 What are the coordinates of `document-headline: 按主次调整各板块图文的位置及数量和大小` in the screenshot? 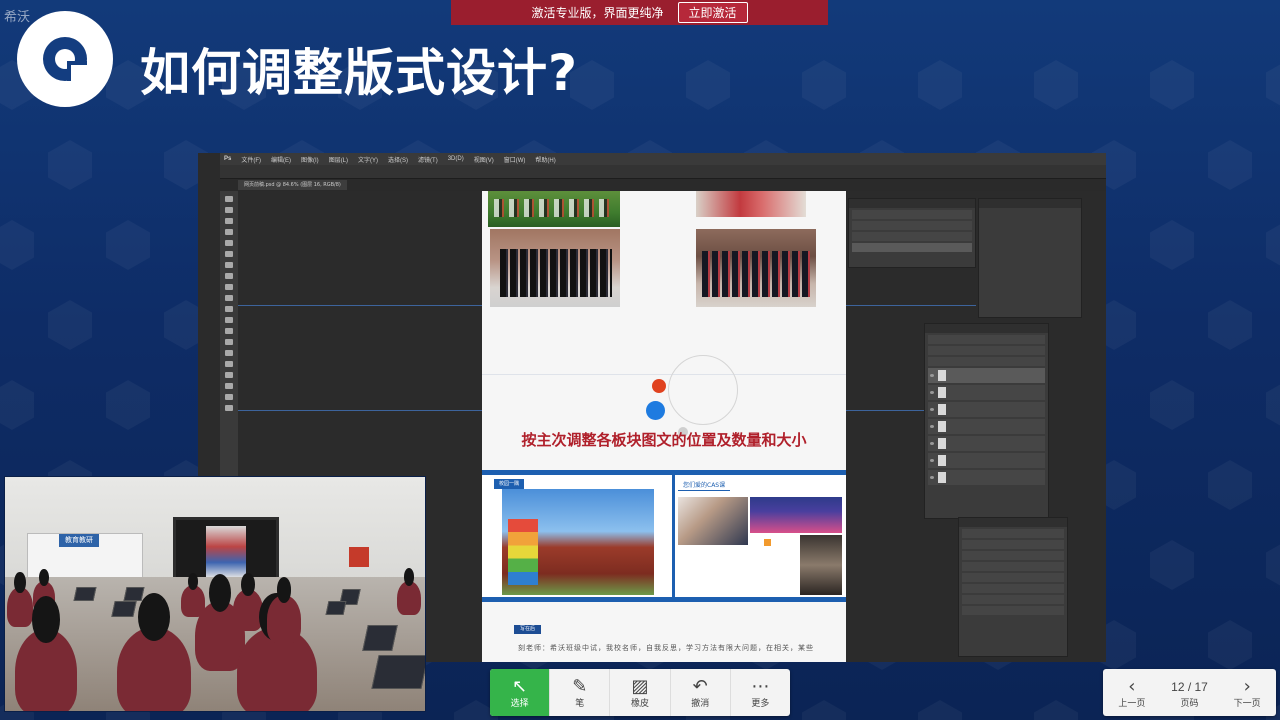 It's located at (664, 440).